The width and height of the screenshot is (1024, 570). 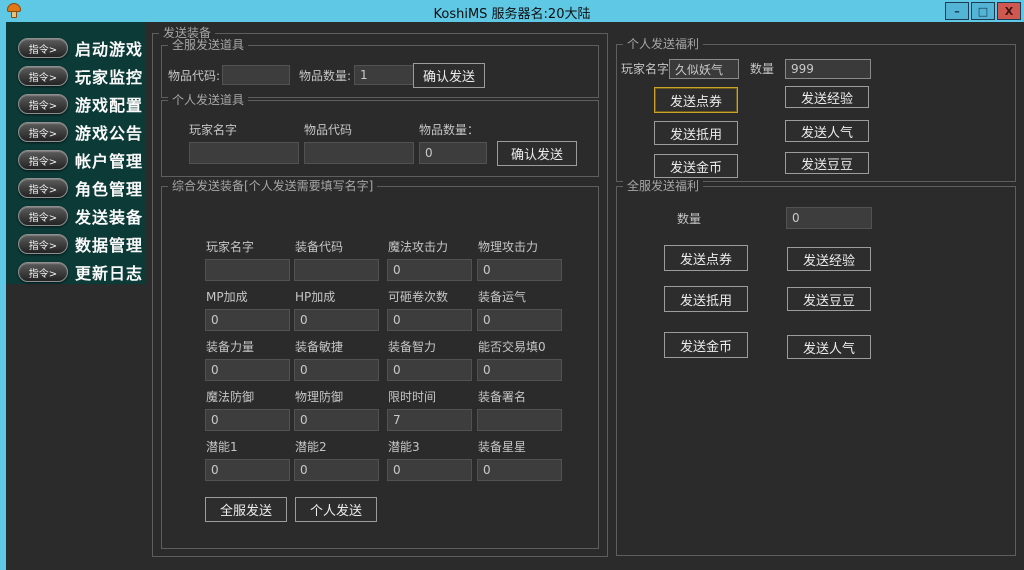 What do you see at coordinates (502, 397) in the screenshot?
I see `field-label: 装备署名` at bounding box center [502, 397].